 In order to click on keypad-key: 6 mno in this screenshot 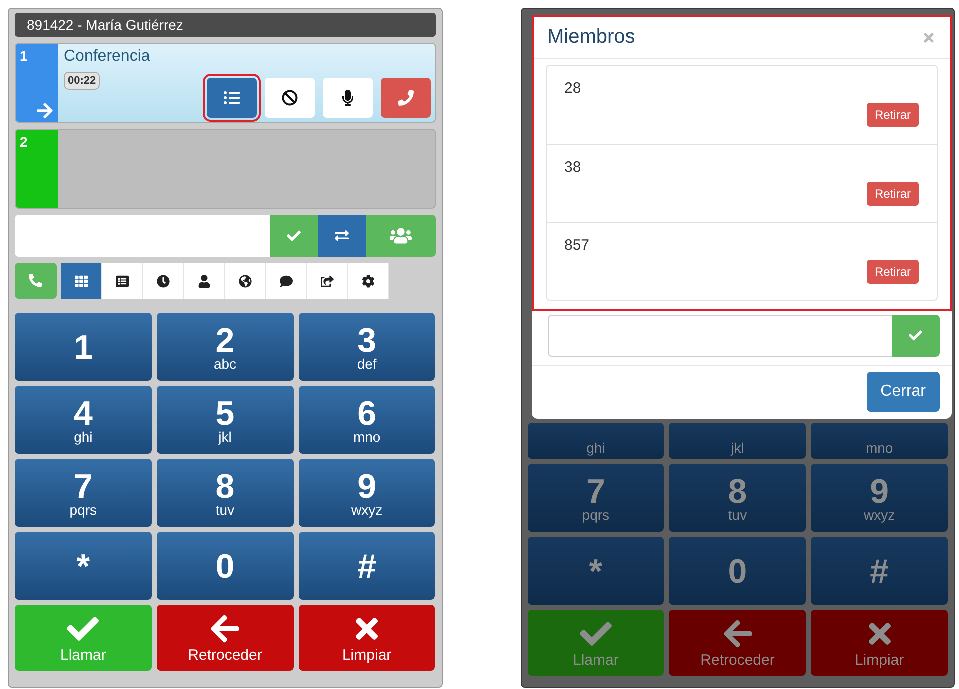, I will do `click(367, 420)`.